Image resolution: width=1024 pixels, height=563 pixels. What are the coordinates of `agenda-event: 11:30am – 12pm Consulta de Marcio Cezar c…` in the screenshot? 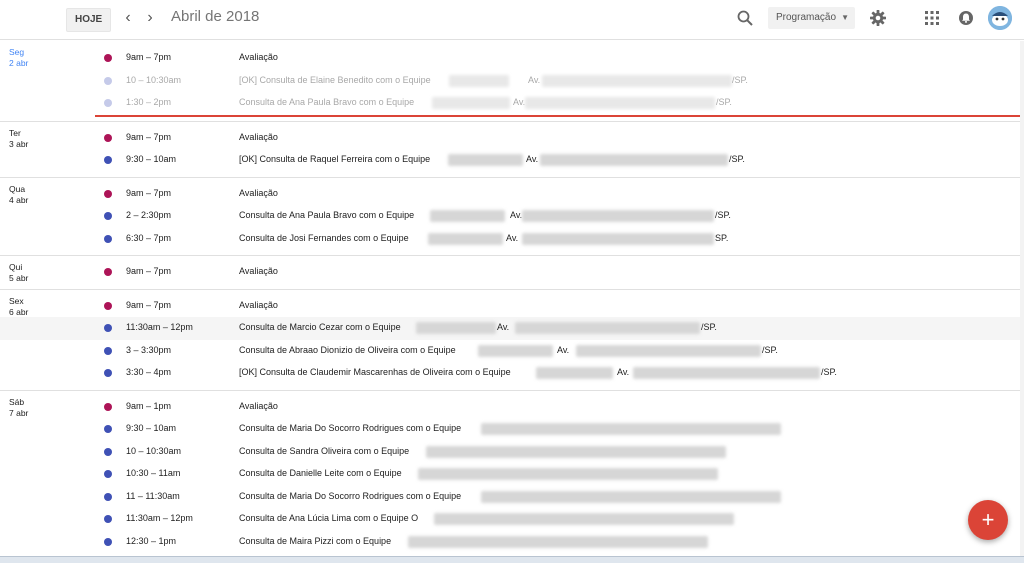 It's located at (510, 328).